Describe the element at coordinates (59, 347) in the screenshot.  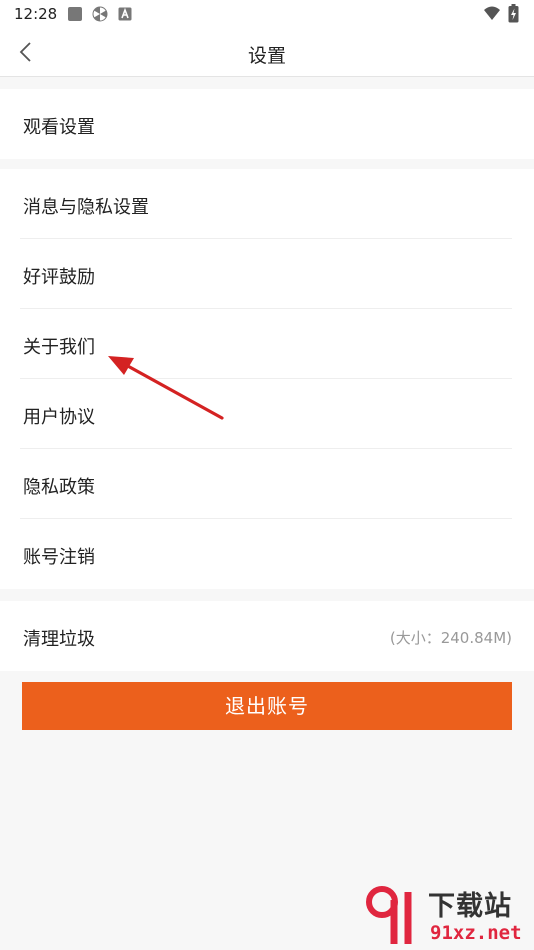
I see `settings-item-label: 关于我们` at that location.